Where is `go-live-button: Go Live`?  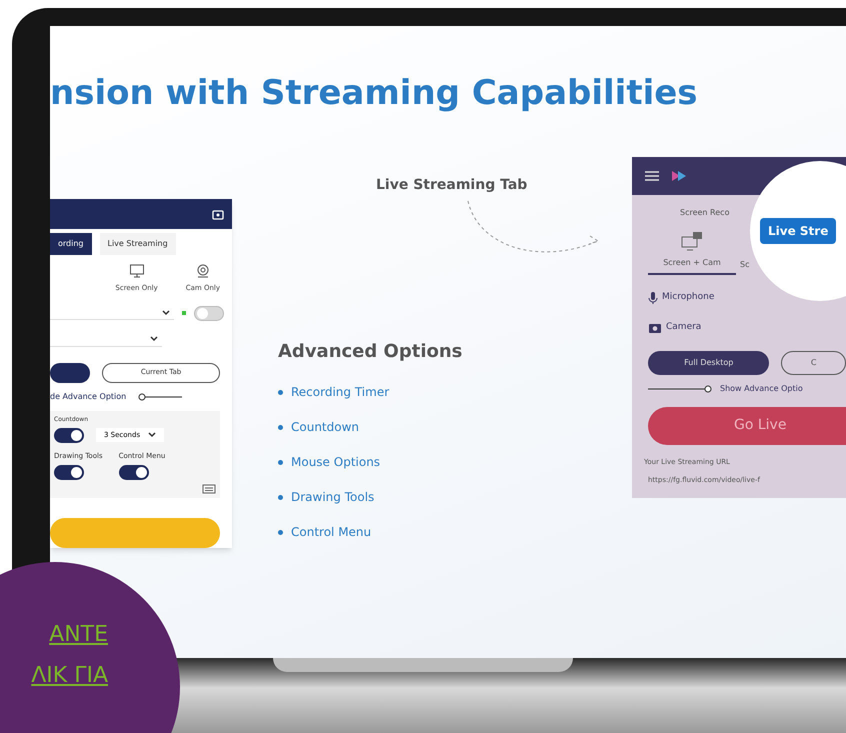 go-live-button: Go Live is located at coordinates (747, 425).